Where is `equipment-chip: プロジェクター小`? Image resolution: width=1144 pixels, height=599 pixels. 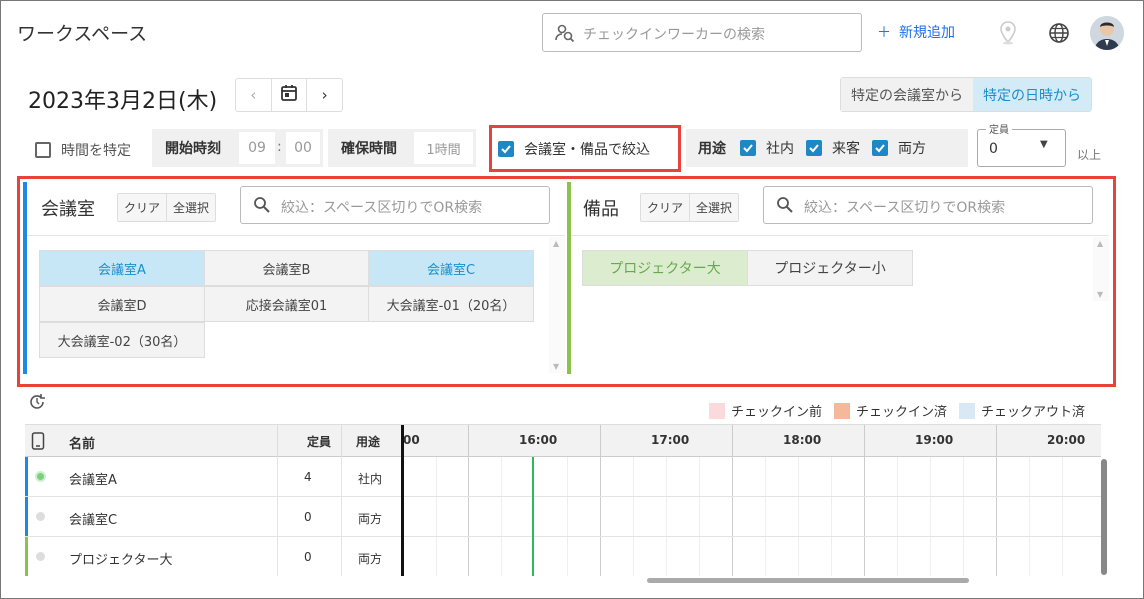
equipment-chip: プロジェクター小 is located at coordinates (830, 268).